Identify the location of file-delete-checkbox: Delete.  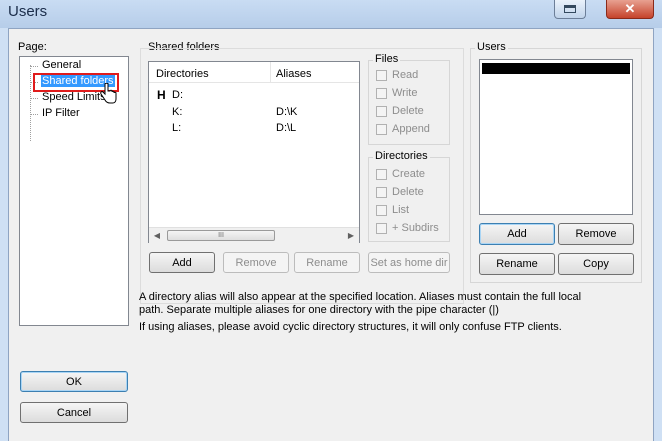
(400, 111).